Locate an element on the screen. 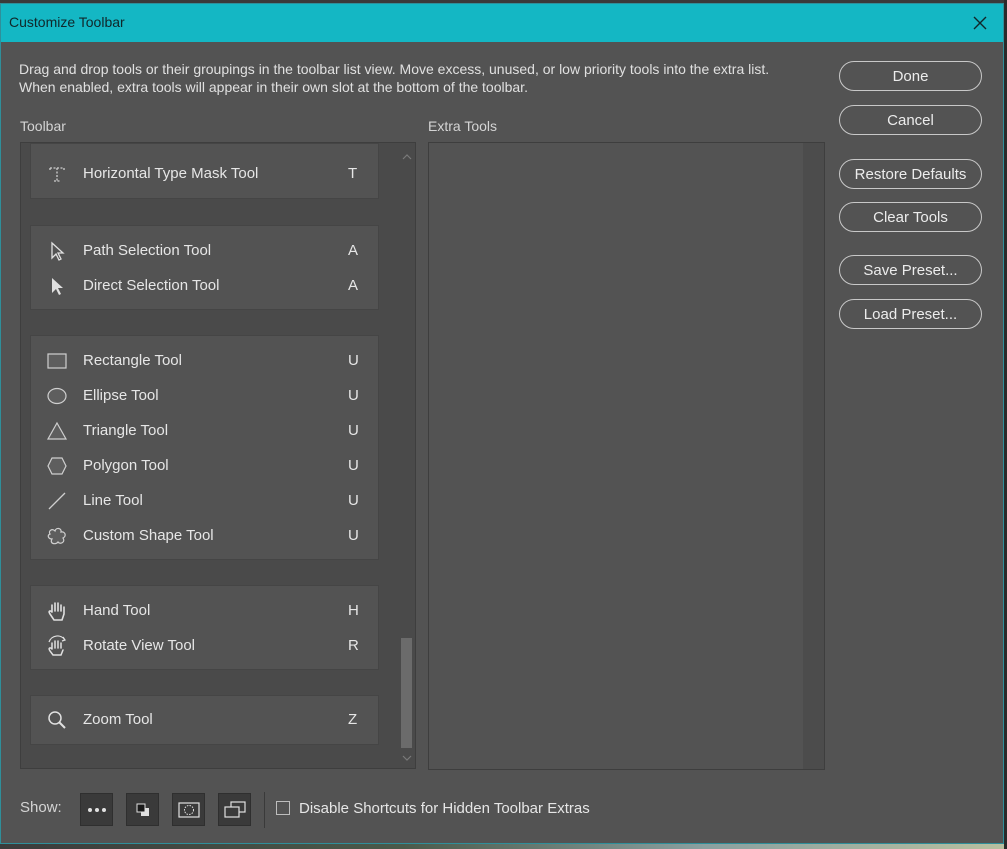  tool-name: Polygon Tool is located at coordinates (126, 465).